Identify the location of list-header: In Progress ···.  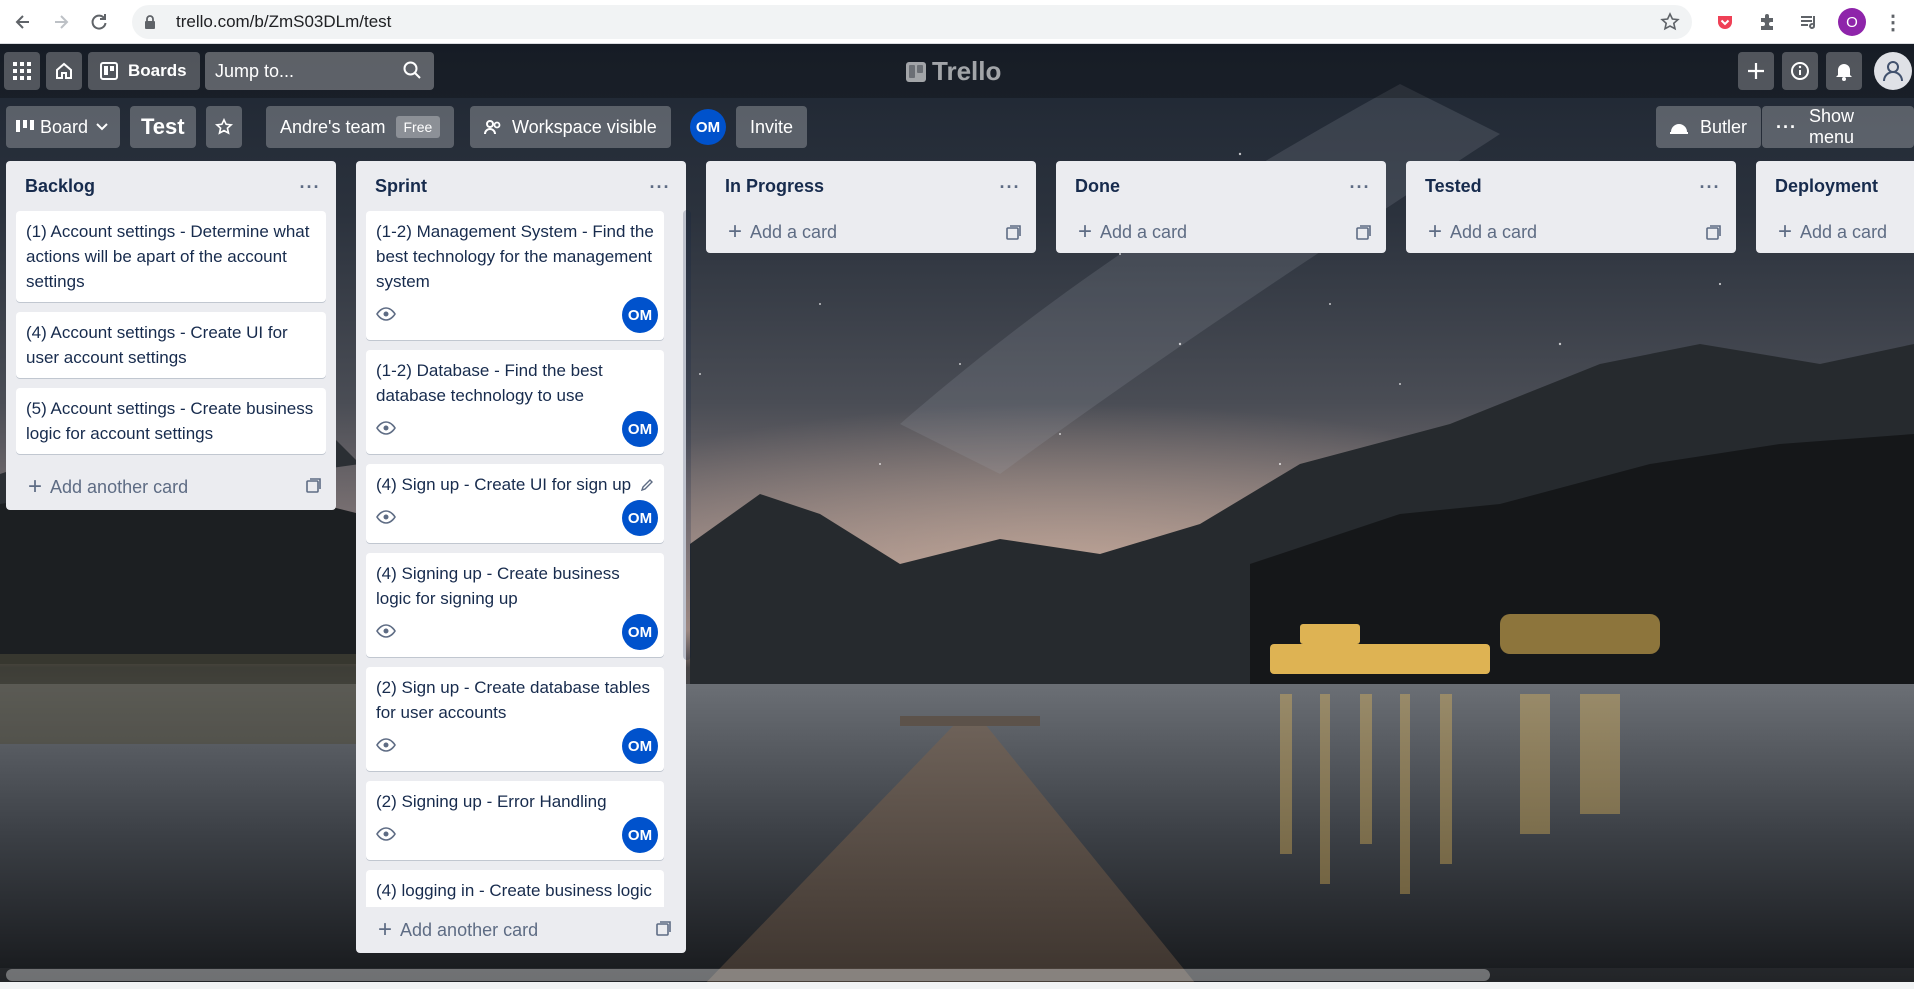
(871, 186).